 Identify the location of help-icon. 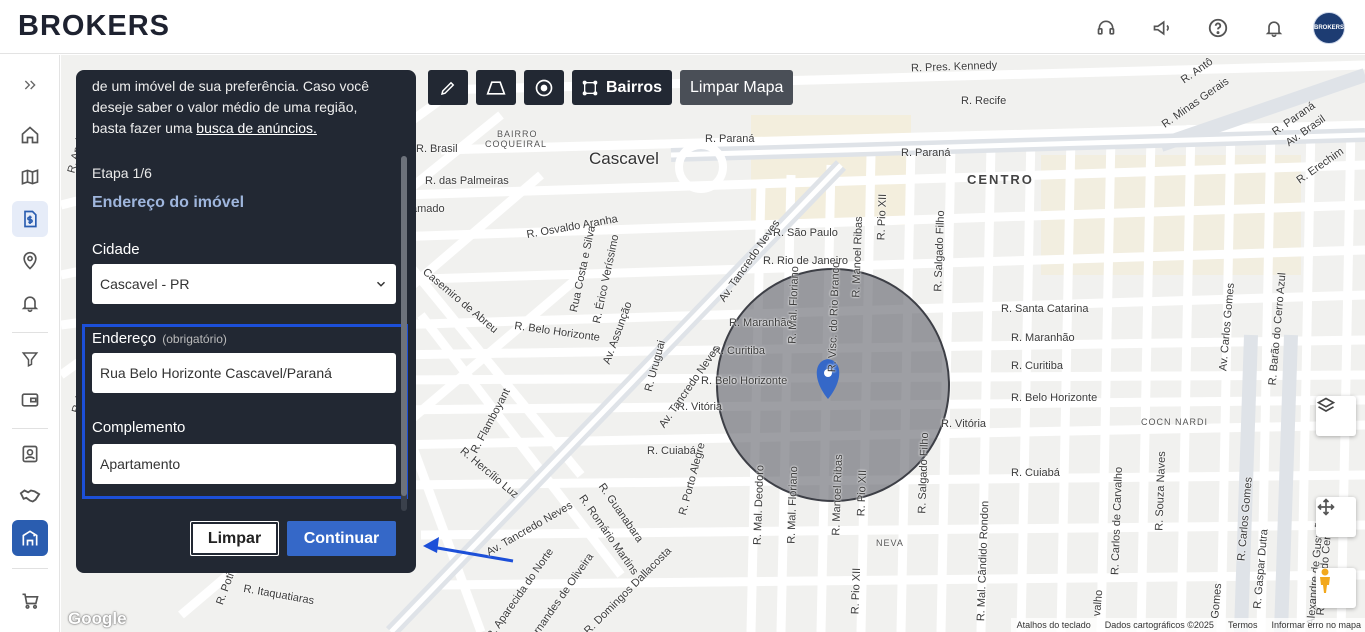
(1218, 28).